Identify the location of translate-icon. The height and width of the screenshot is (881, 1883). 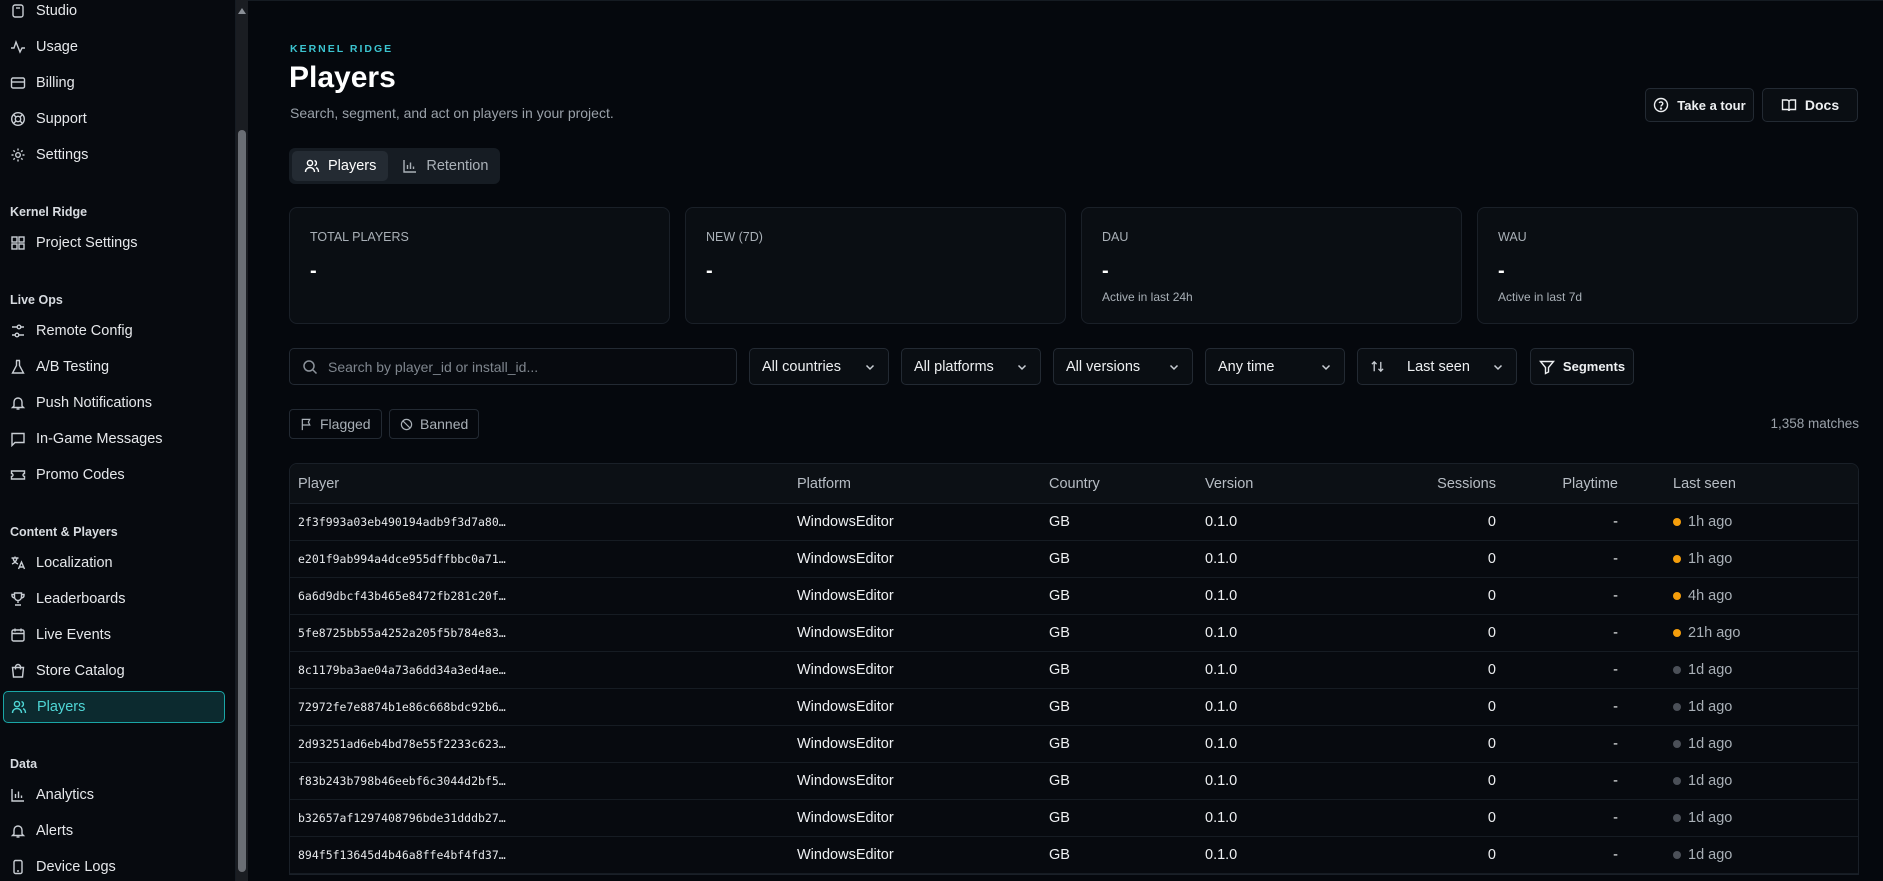
(18, 563).